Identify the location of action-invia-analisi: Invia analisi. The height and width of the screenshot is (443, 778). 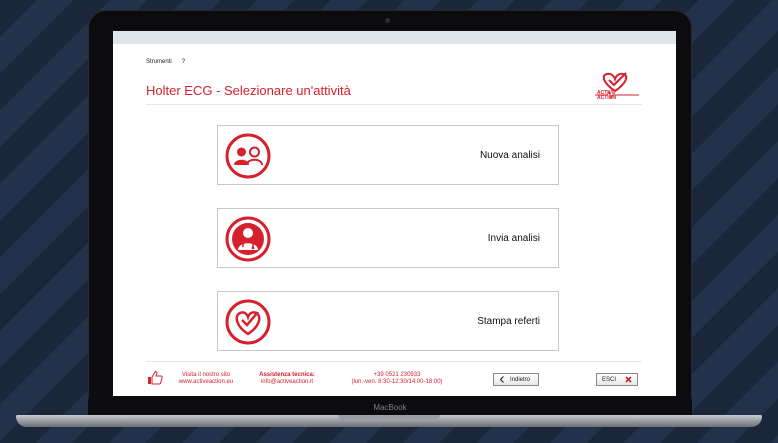
(388, 238).